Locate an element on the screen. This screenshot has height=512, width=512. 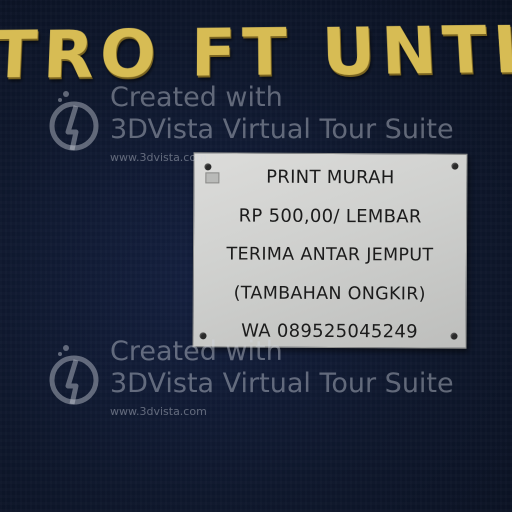
sign-line-shipping-note: (TAMBAHAN ONGKIR) is located at coordinates (329, 294).